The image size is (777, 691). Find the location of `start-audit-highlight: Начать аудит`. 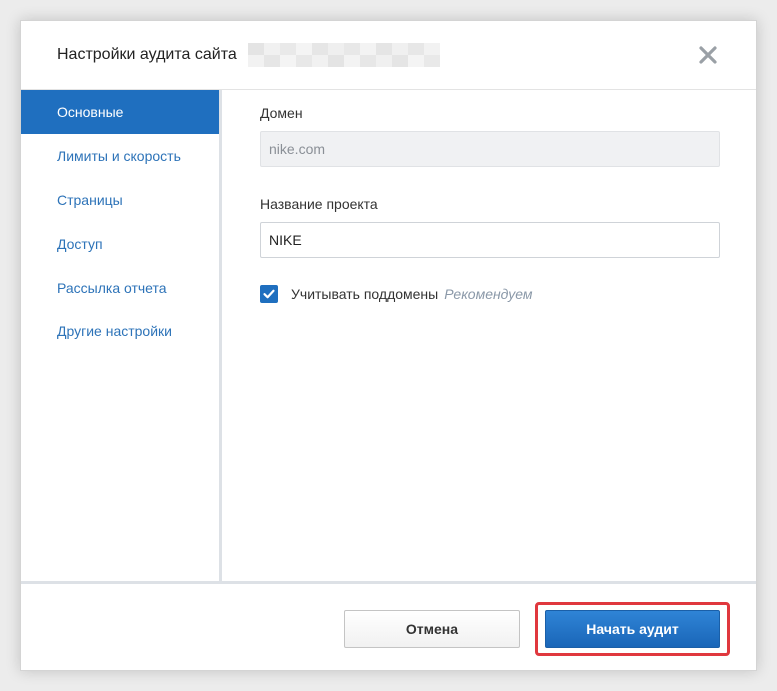

start-audit-highlight: Начать аудит is located at coordinates (632, 629).